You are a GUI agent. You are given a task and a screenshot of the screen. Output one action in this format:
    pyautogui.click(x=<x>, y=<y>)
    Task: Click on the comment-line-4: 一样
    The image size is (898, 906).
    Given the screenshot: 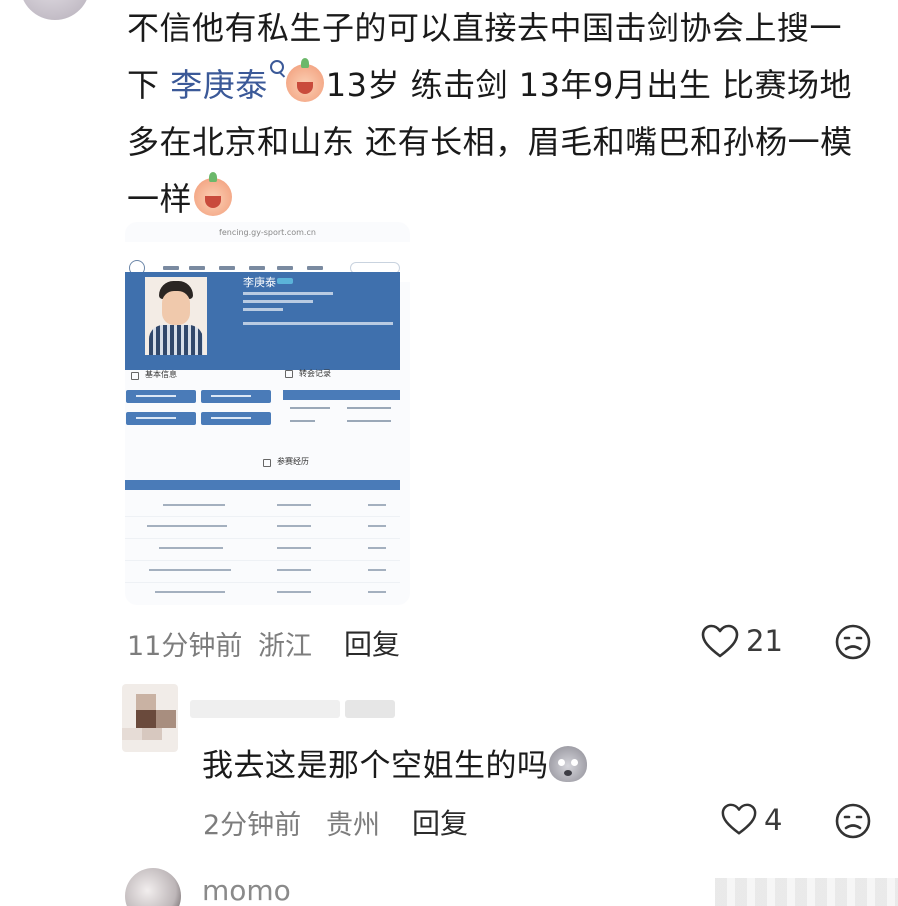 What is the action you would take?
    pyautogui.click(x=507, y=199)
    